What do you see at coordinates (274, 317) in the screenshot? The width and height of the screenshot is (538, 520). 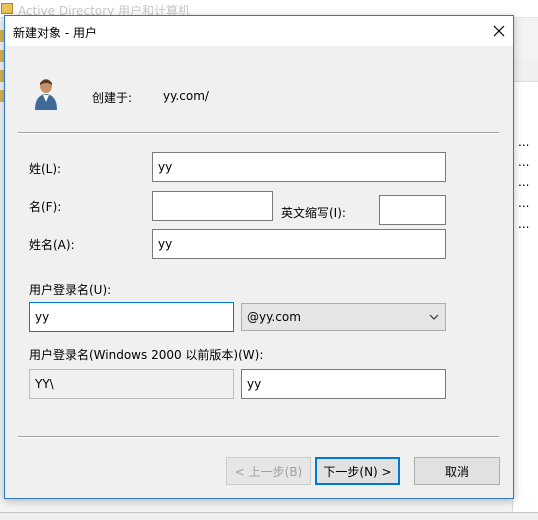 I see `upn-suffix-value: @yy.com` at bounding box center [274, 317].